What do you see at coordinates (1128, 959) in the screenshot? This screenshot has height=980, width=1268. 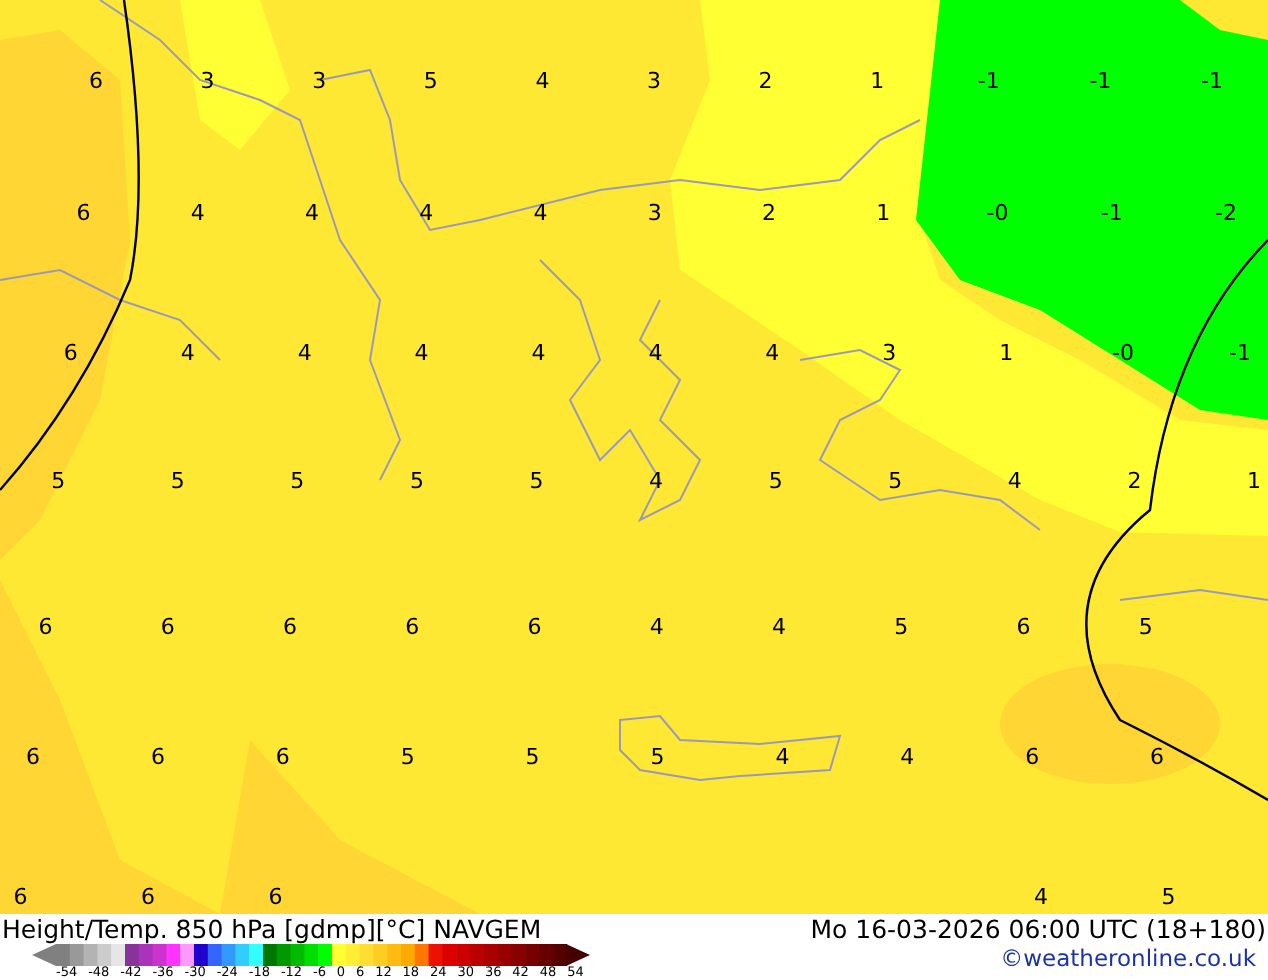 I see `credit-link: ©weatheronline.co.uk` at bounding box center [1128, 959].